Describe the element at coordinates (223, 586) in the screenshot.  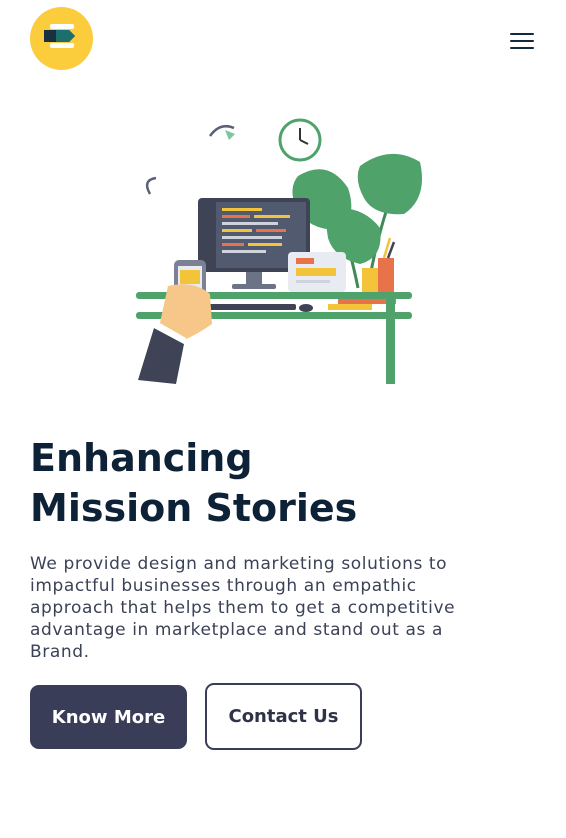
I see `description-line: impactful businesses through an empathic` at that location.